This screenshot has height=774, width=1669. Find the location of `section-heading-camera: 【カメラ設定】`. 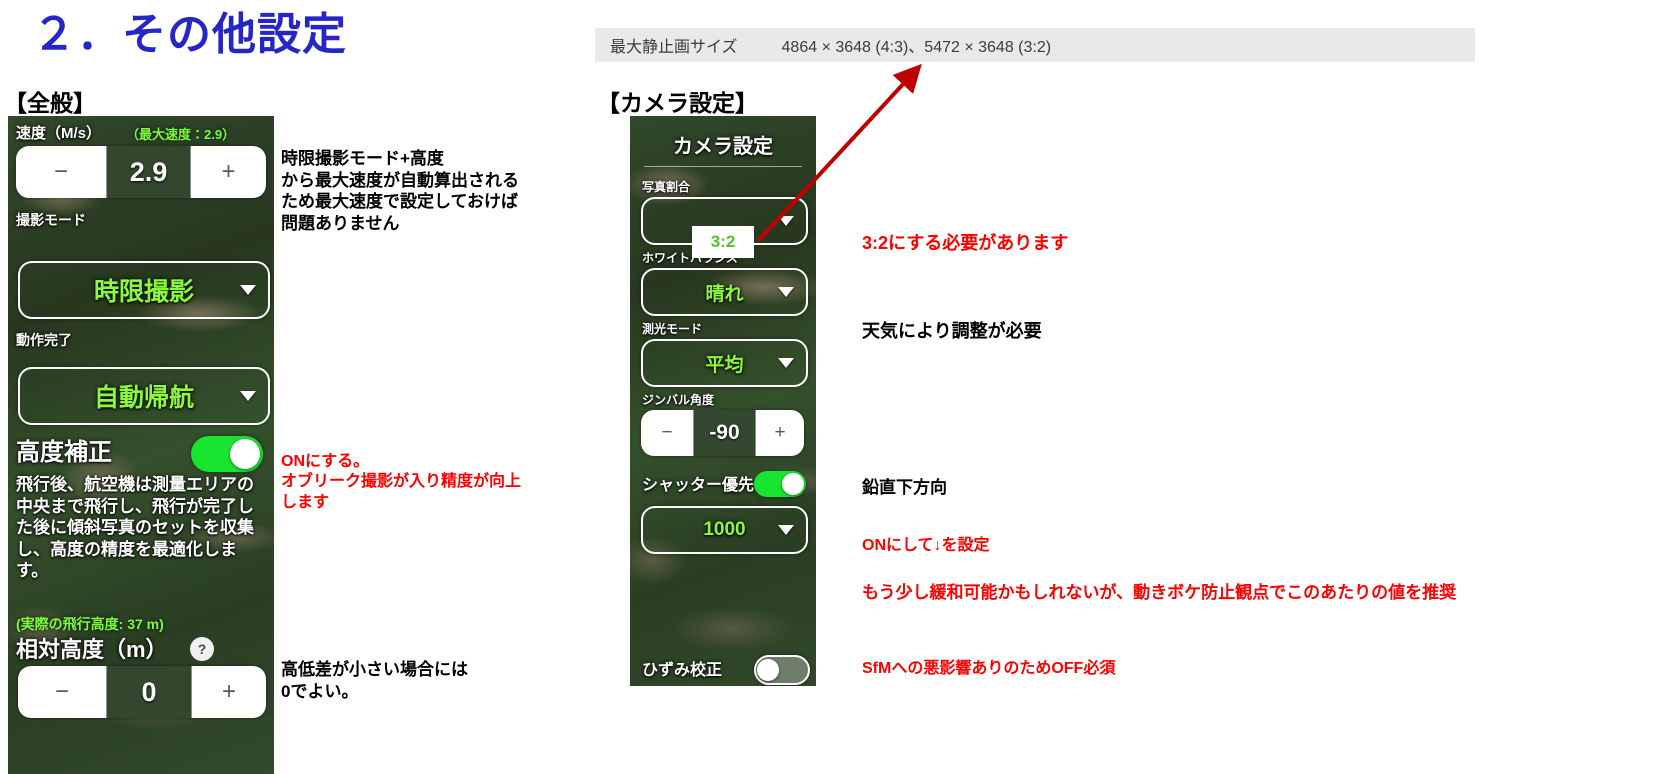

section-heading-camera: 【カメラ設定】 is located at coordinates (677, 103).